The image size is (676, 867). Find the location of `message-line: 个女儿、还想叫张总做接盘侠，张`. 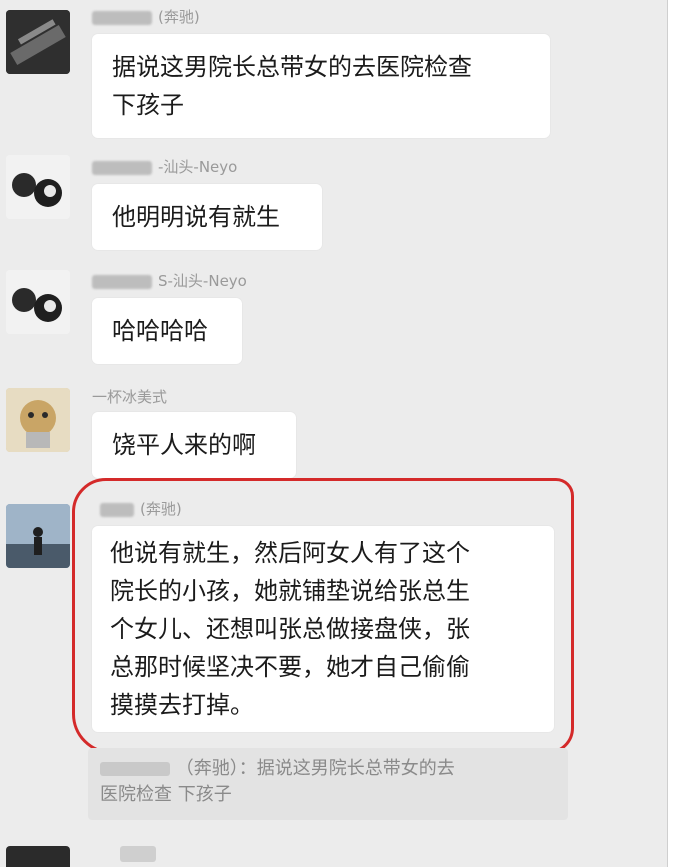

message-line: 个女儿、还想叫张总做接盘侠，张 is located at coordinates (290, 629).